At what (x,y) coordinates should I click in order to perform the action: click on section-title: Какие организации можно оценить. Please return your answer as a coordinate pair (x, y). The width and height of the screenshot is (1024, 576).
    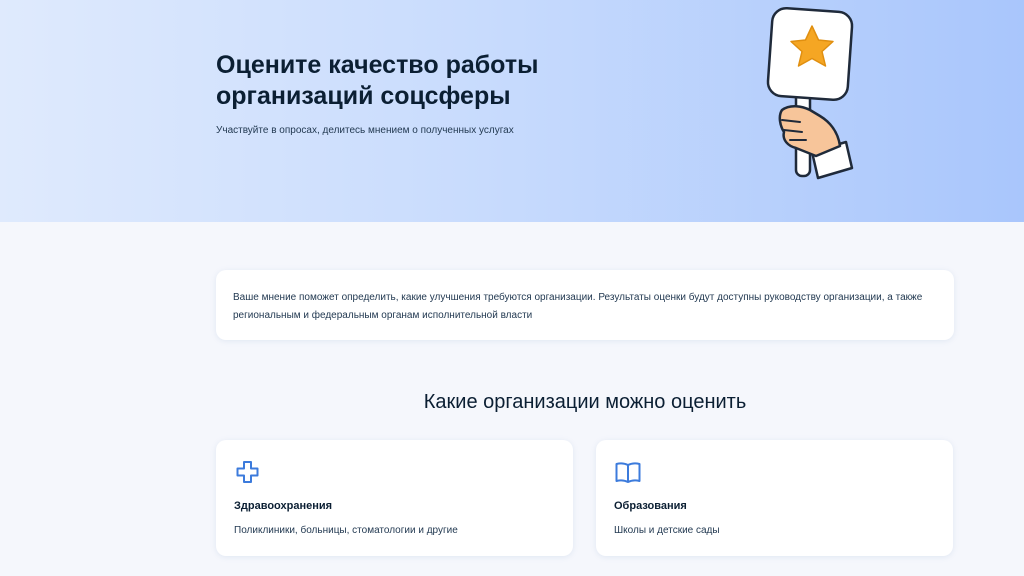
    Looking at the image, I should click on (585, 402).